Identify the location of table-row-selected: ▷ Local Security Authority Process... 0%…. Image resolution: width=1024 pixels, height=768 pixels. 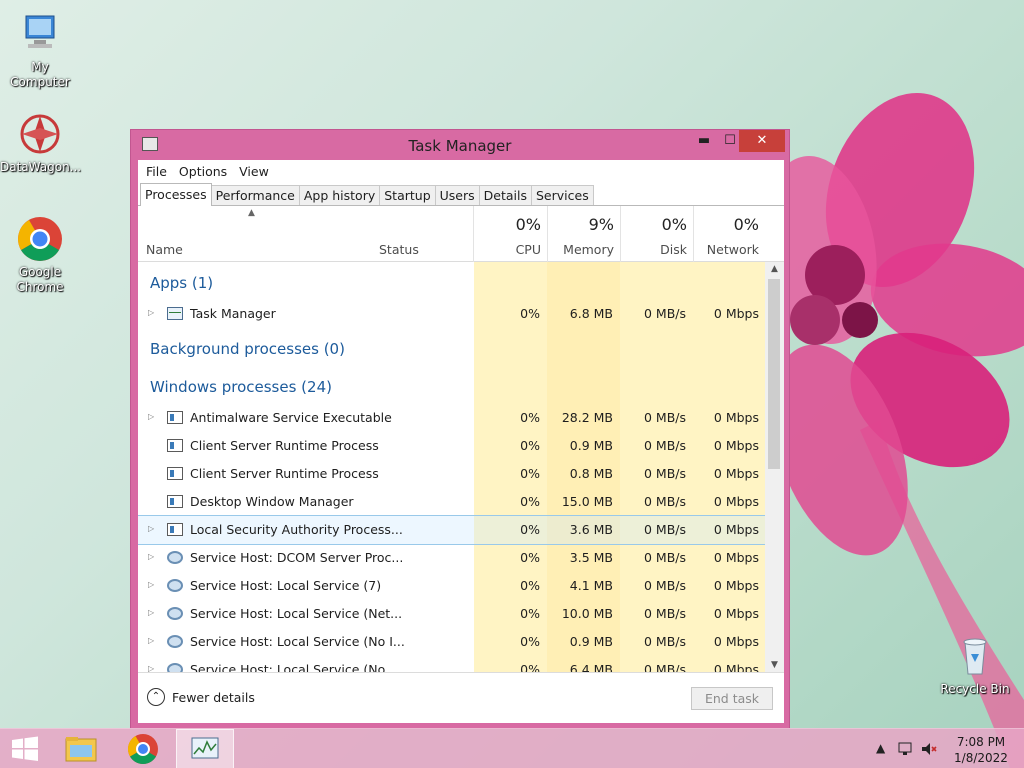
(451, 530).